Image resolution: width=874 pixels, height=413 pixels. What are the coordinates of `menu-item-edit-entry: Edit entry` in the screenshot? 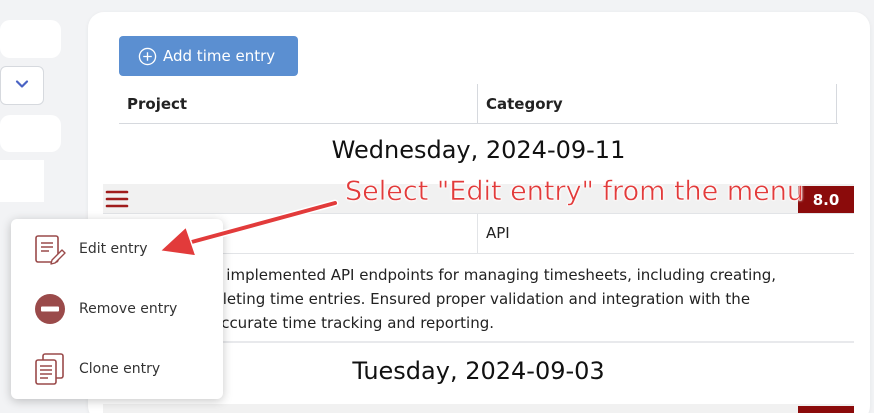 It's located at (117, 249).